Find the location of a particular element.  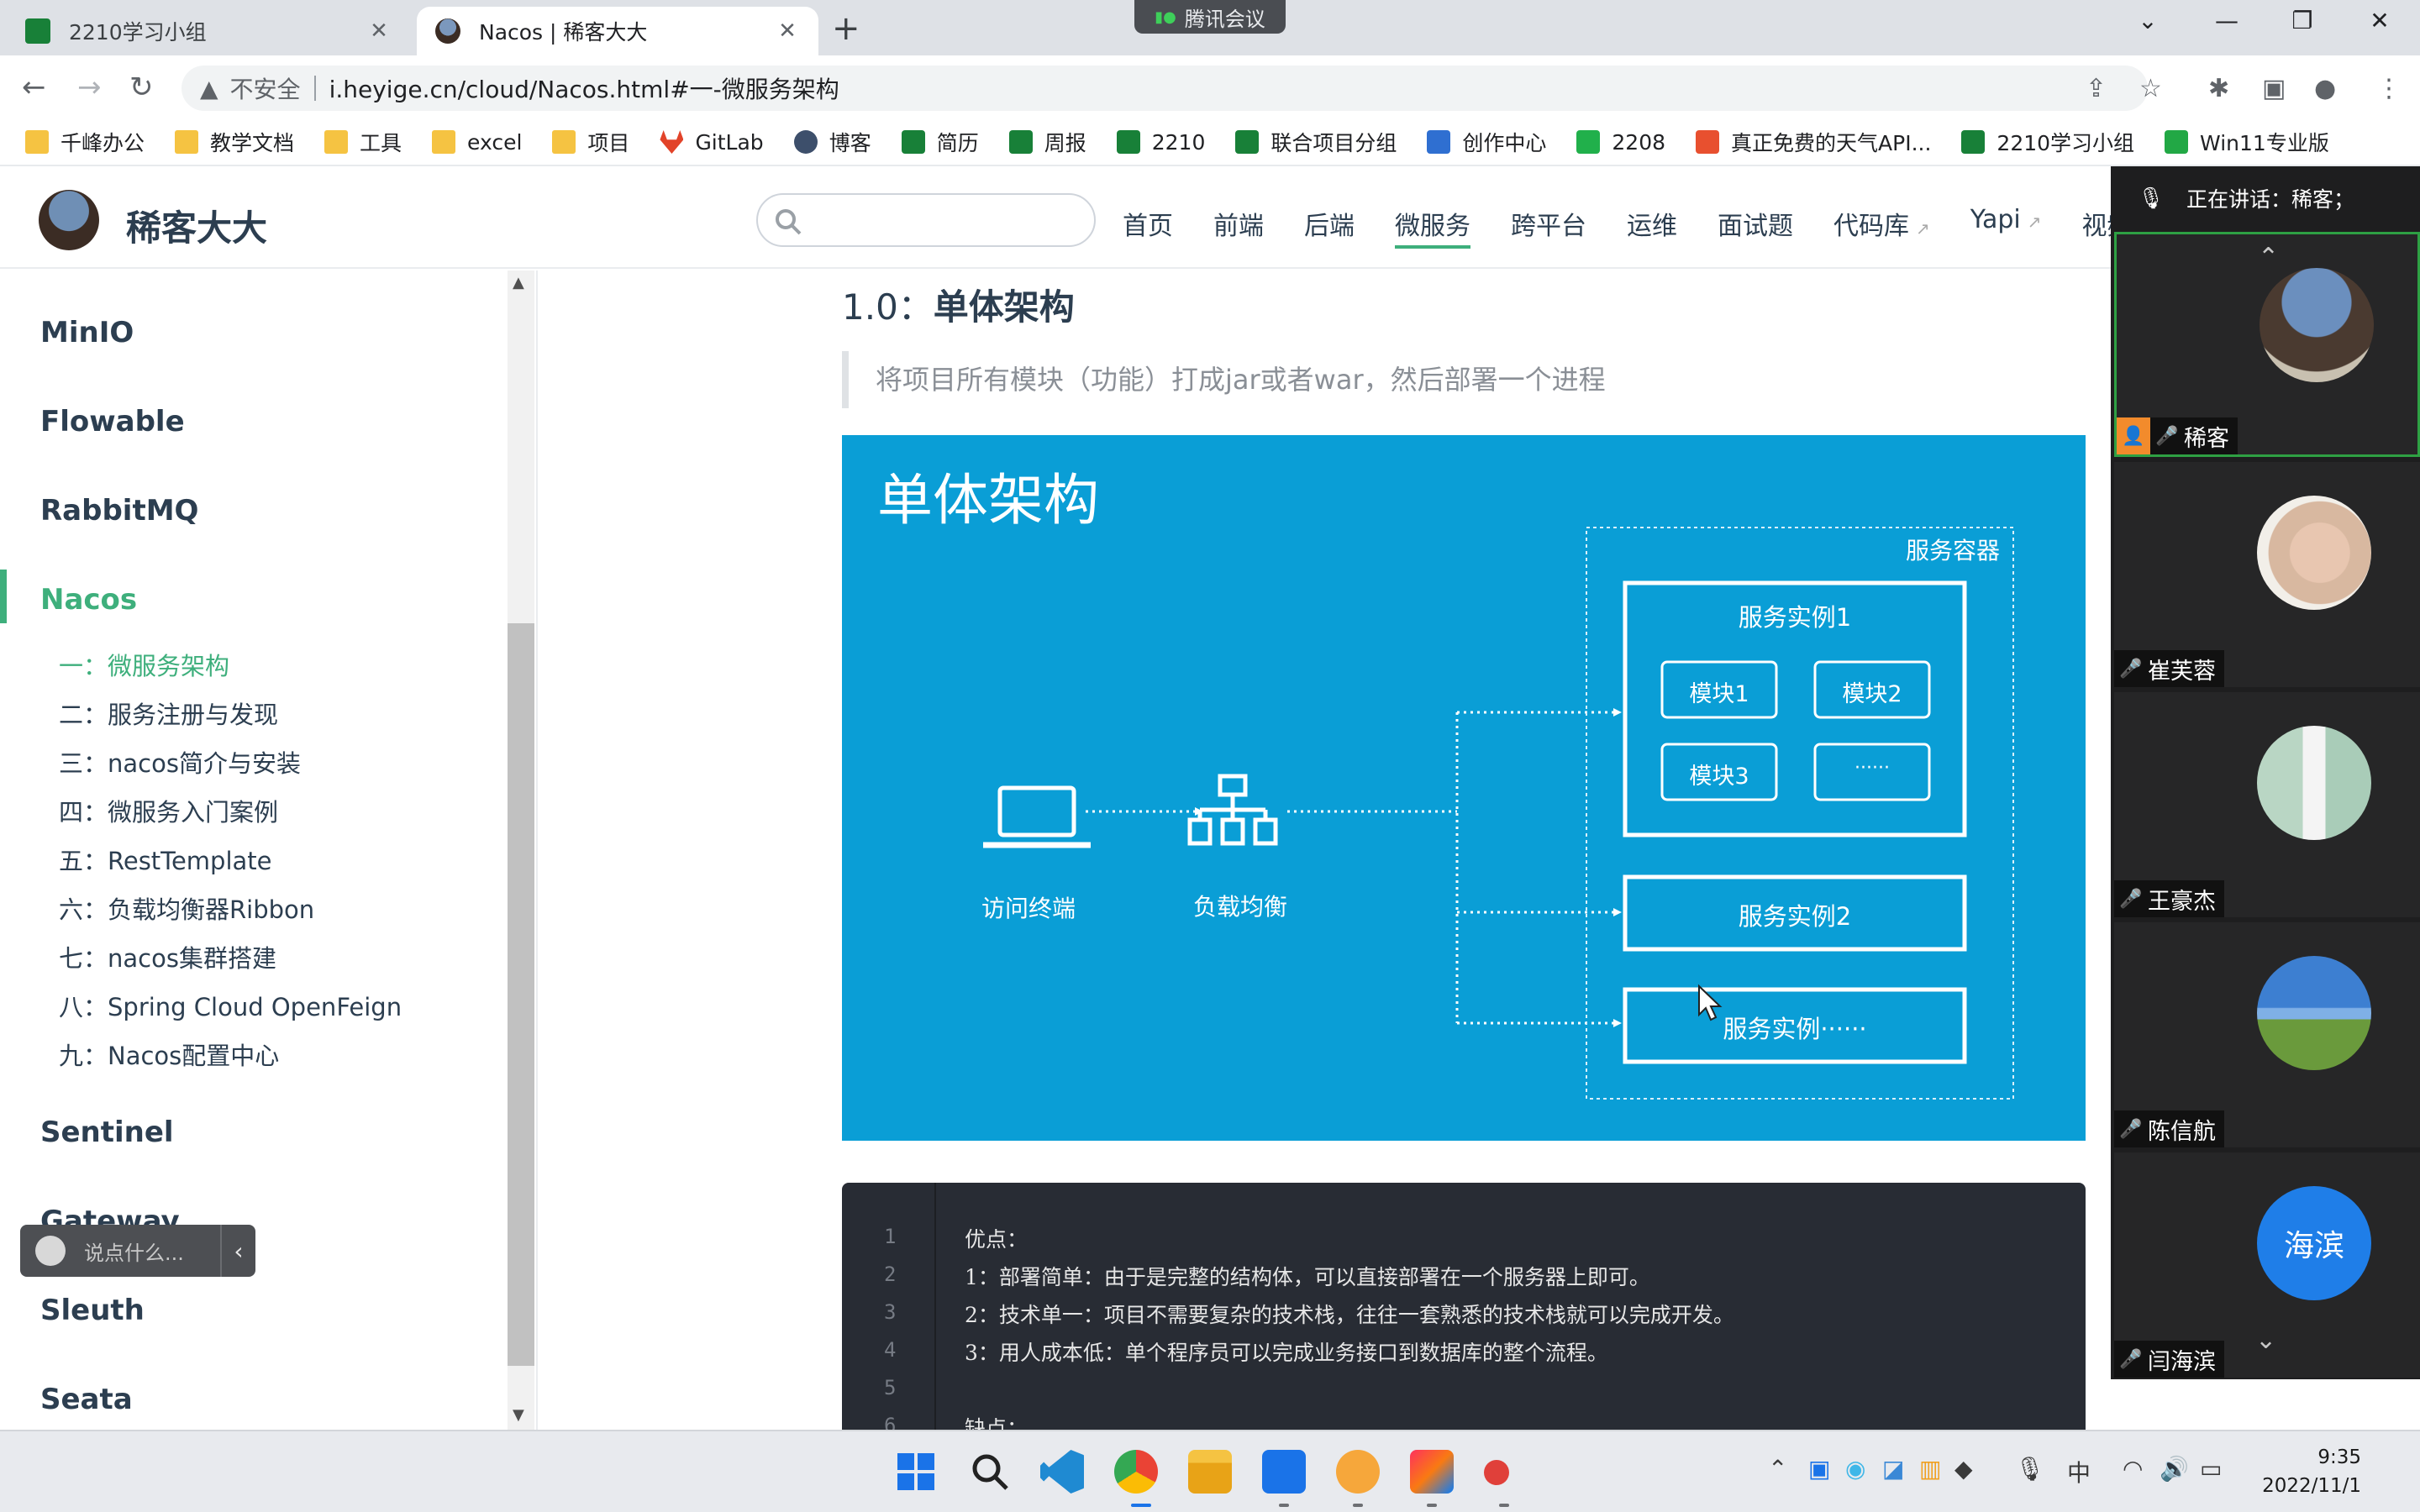

photos-icon is located at coordinates (1284, 1472).